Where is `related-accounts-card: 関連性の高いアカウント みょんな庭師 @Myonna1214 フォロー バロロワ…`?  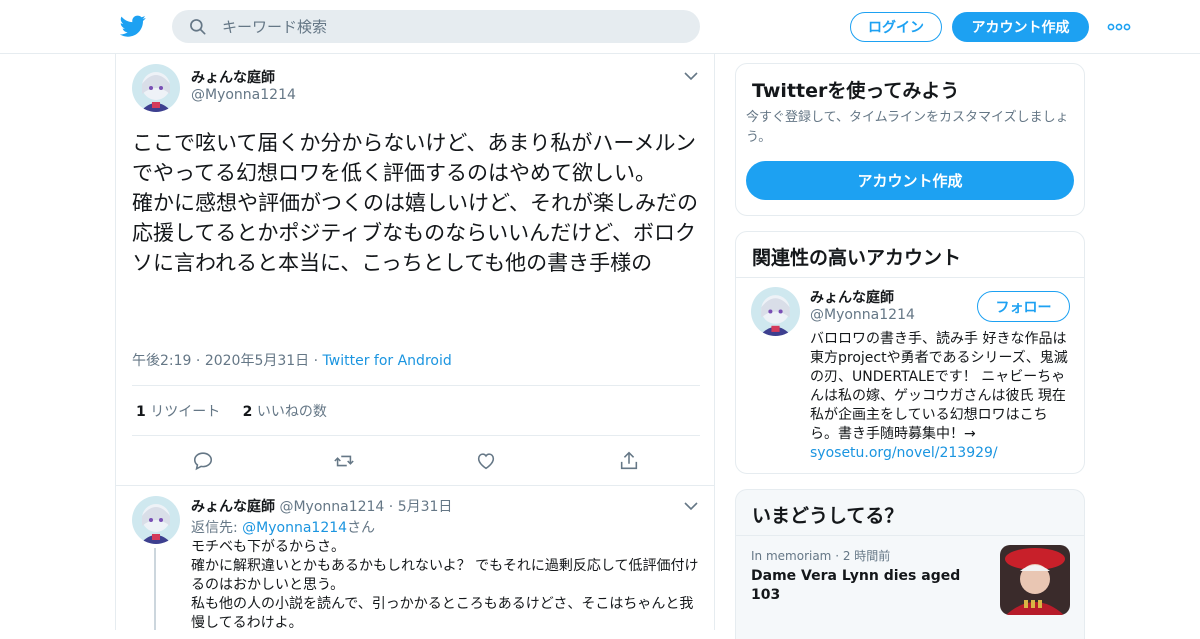
related-accounts-card: 関連性の高いアカウント みょんな庭師 @Myonna1214 フォロー バロロワ… is located at coordinates (910, 352).